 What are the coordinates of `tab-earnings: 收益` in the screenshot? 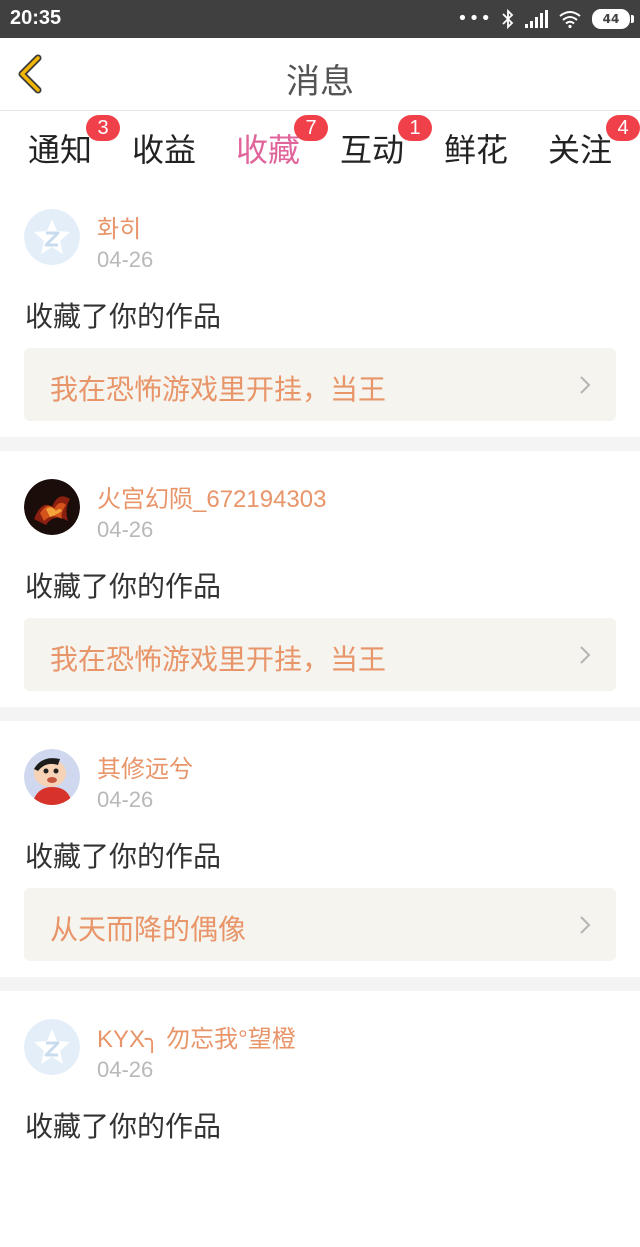 It's located at (164, 150).